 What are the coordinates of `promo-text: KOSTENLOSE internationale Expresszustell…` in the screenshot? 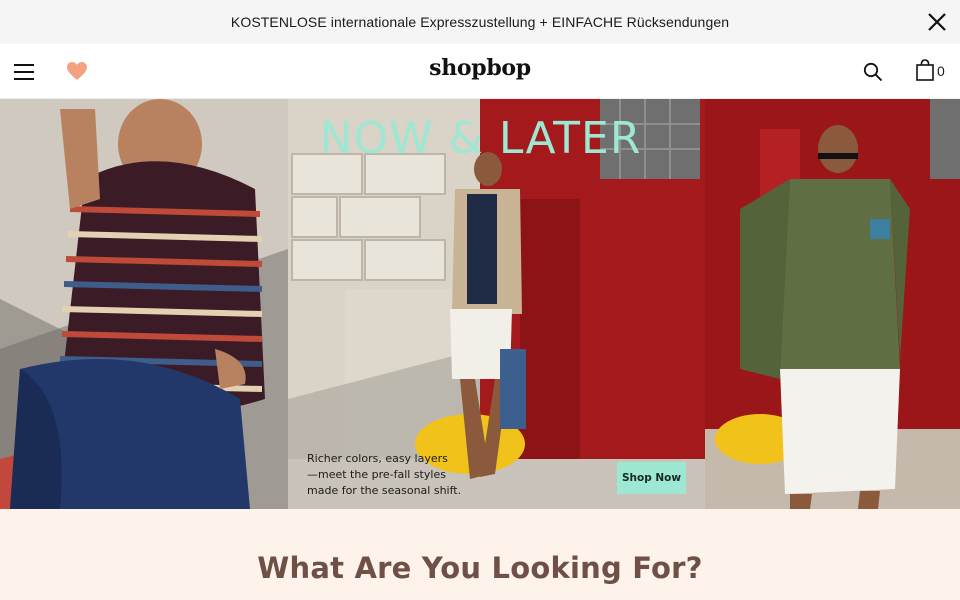 It's located at (480, 22).